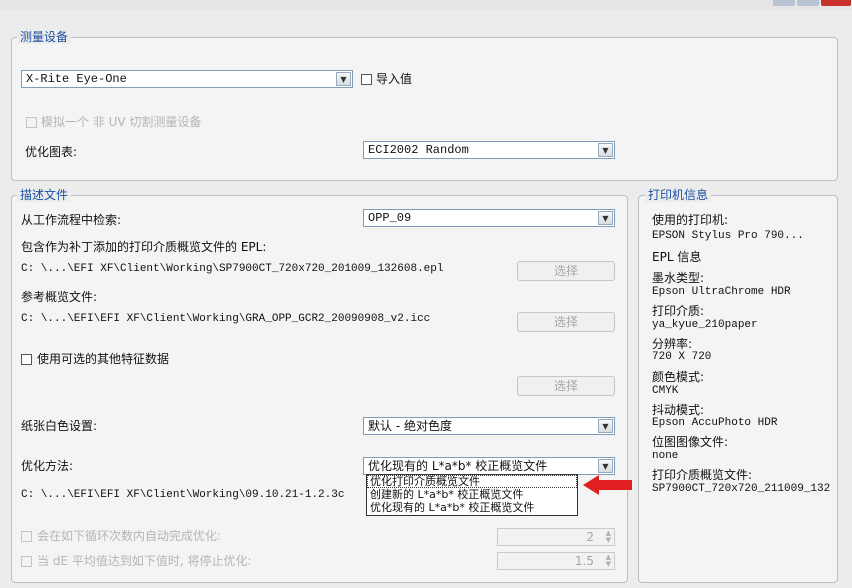  What do you see at coordinates (566, 386) in the screenshot?
I see `choose-optional-button: 选择` at bounding box center [566, 386].